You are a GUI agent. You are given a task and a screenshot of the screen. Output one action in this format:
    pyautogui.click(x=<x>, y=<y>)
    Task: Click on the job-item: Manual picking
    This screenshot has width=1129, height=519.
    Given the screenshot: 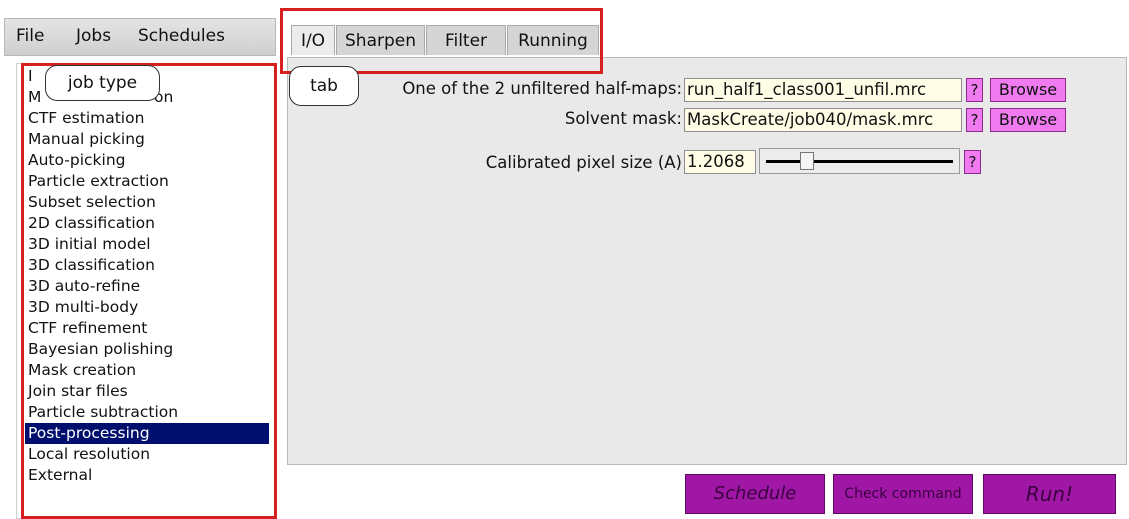 What is the action you would take?
    pyautogui.click(x=147, y=139)
    